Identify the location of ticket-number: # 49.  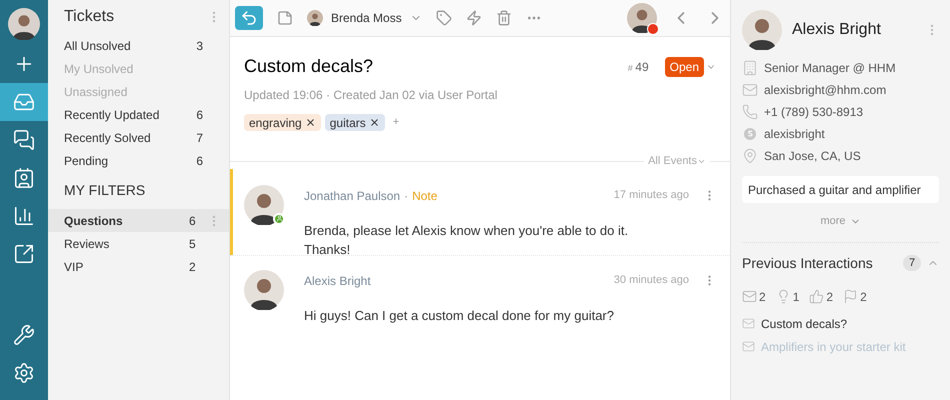
(638, 67).